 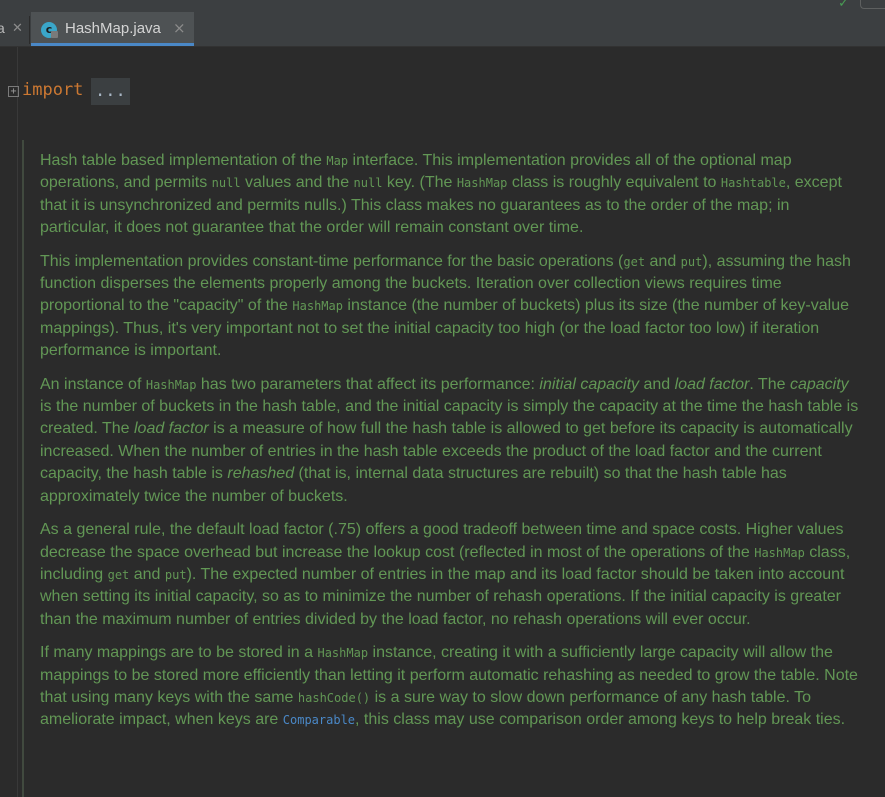 I want to click on doc-text-run: class is roughly equivalent to, so click(x=614, y=183).